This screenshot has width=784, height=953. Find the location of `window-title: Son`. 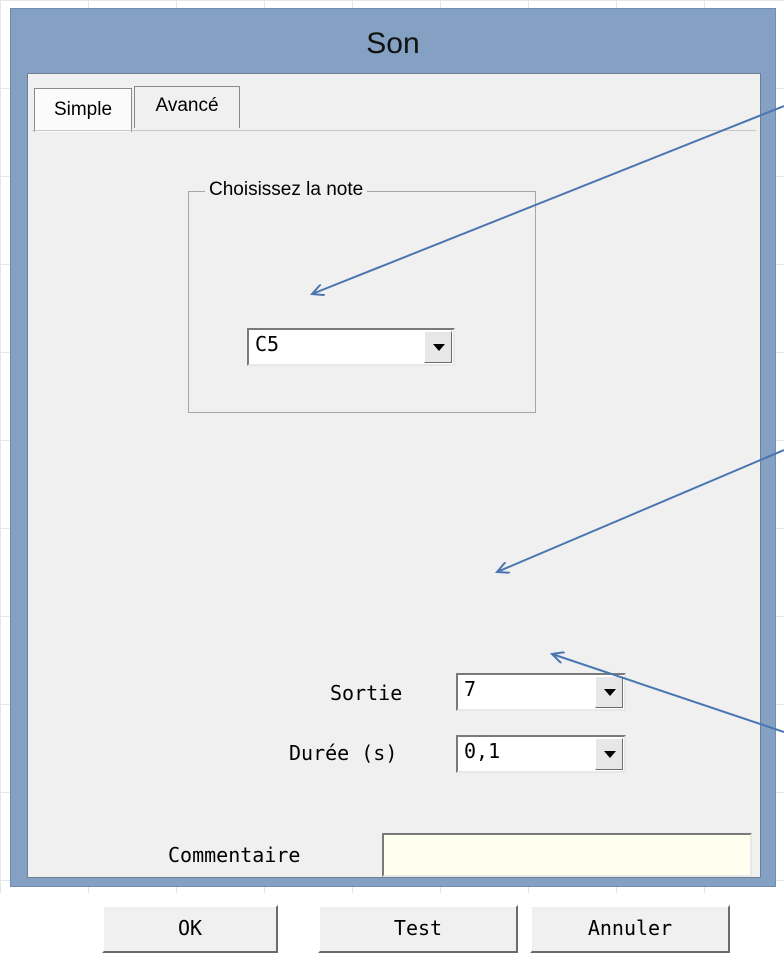

window-title: Son is located at coordinates (393, 43).